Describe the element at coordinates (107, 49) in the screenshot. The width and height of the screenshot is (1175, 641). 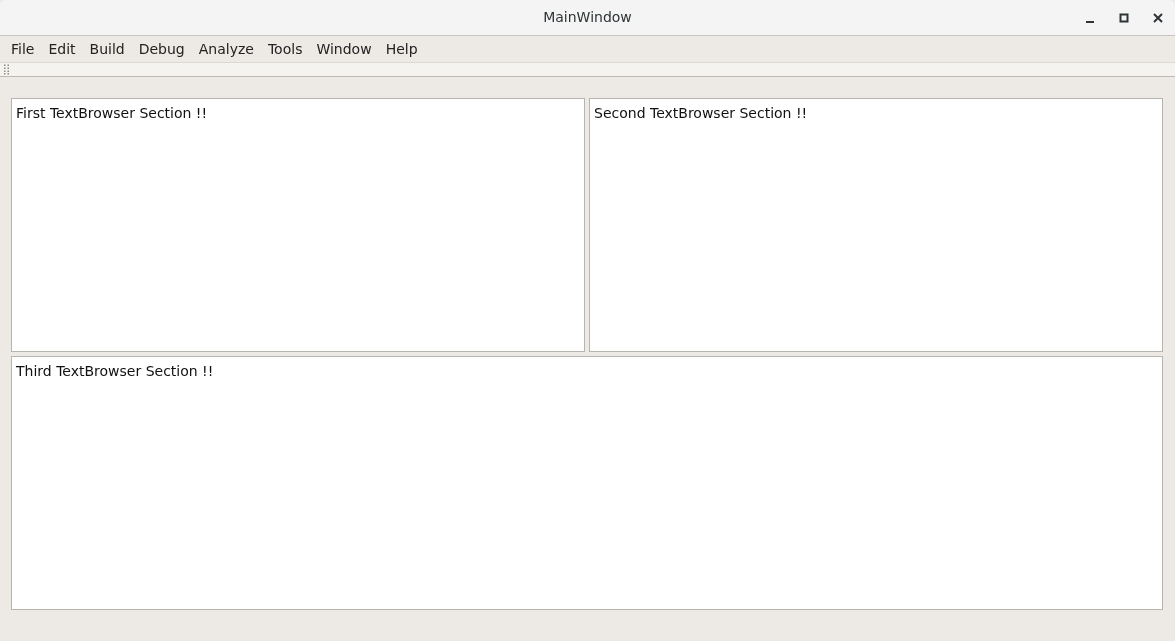
I see `menu-item: Build` at that location.